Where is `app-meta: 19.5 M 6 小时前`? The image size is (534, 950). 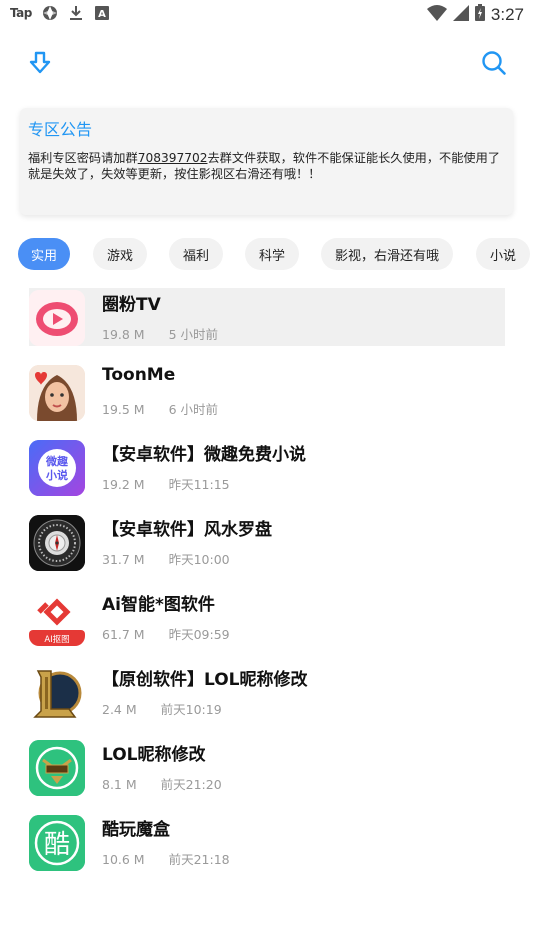 app-meta: 19.5 M 6 小时前 is located at coordinates (160, 408).